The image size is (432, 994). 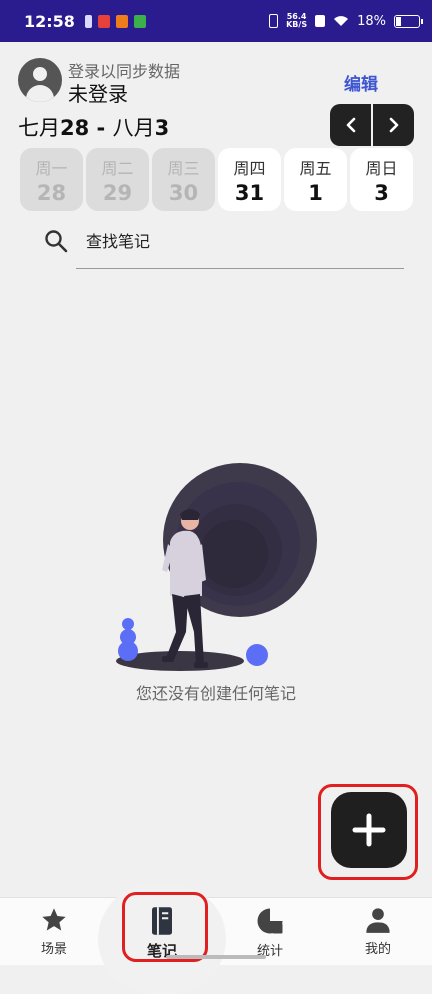 I want to click on chevron-left-icon, so click(x=350, y=125).